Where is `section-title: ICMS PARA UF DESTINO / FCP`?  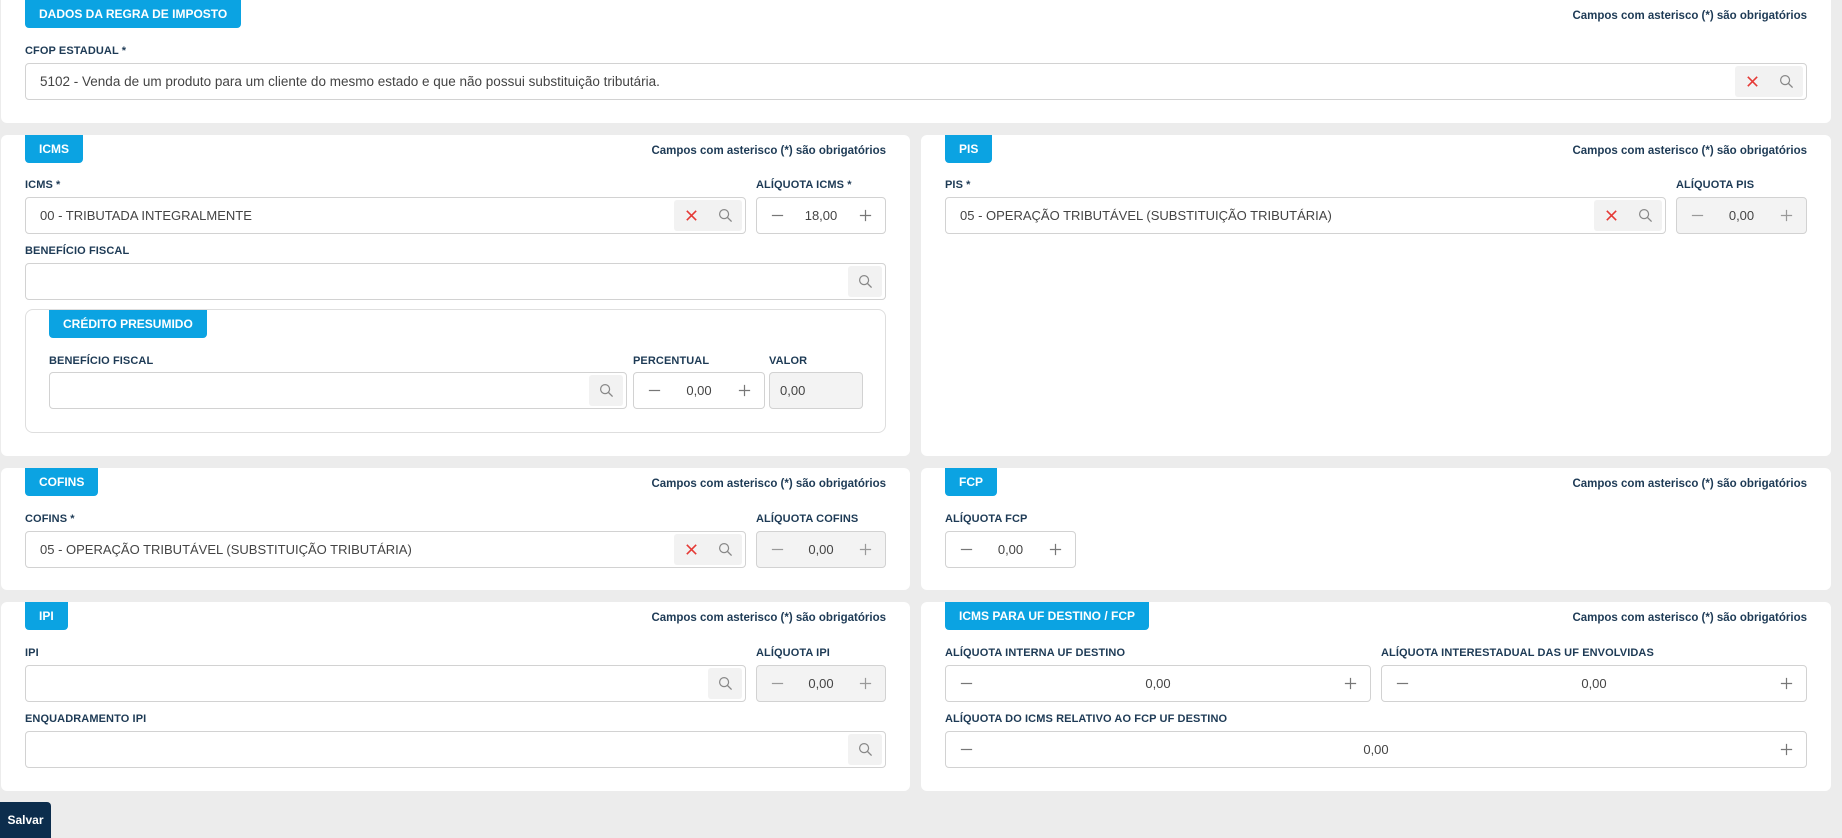
section-title: ICMS PARA UF DESTINO / FCP is located at coordinates (1047, 616).